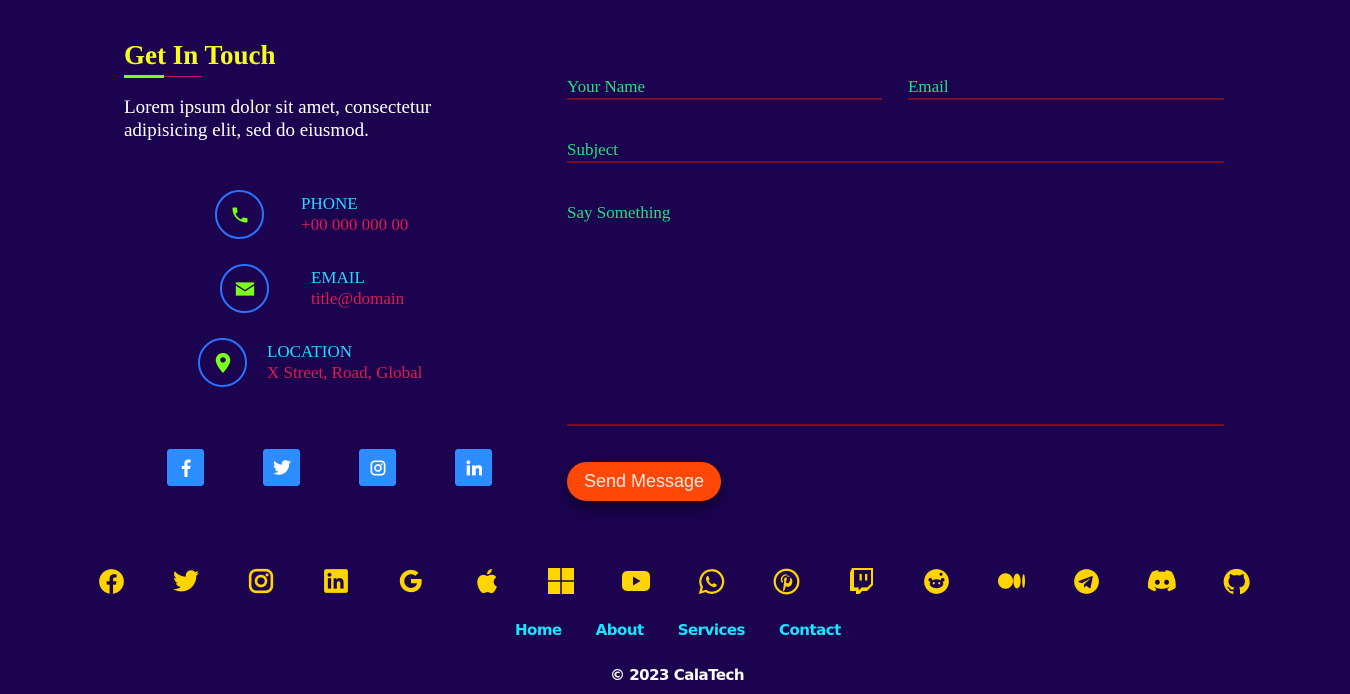 The image size is (1350, 694). I want to click on footer-discord-link, so click(1161, 581).